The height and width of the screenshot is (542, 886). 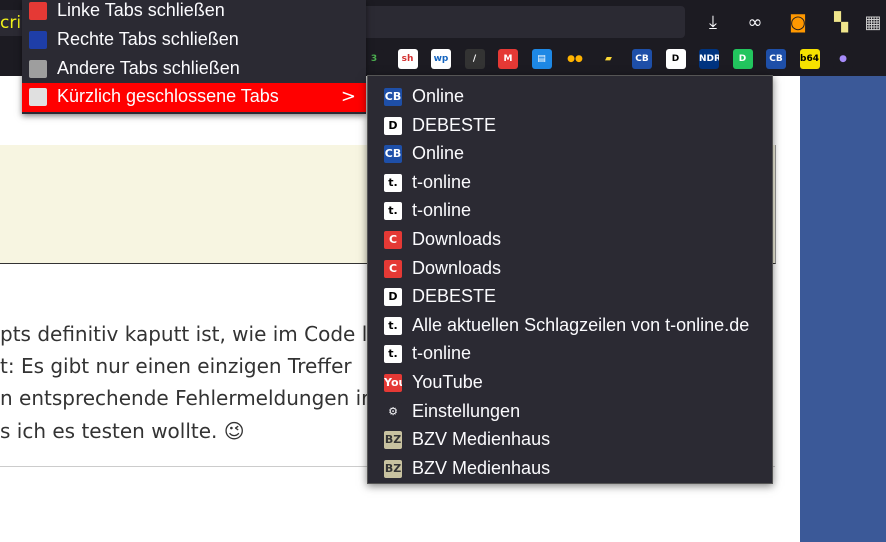 What do you see at coordinates (522, 22) in the screenshot?
I see `address-bar` at bounding box center [522, 22].